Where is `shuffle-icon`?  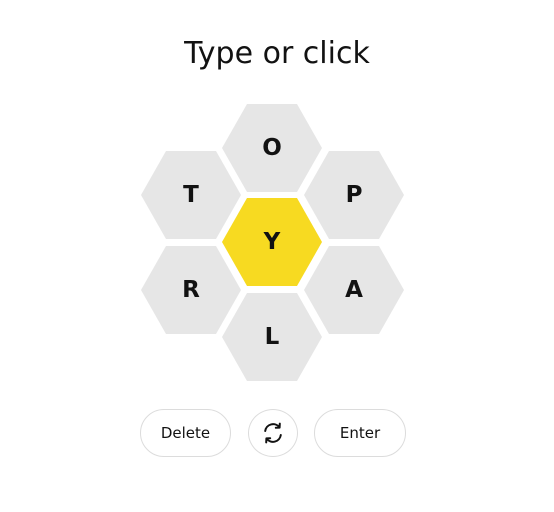 shuffle-icon is located at coordinates (273, 433).